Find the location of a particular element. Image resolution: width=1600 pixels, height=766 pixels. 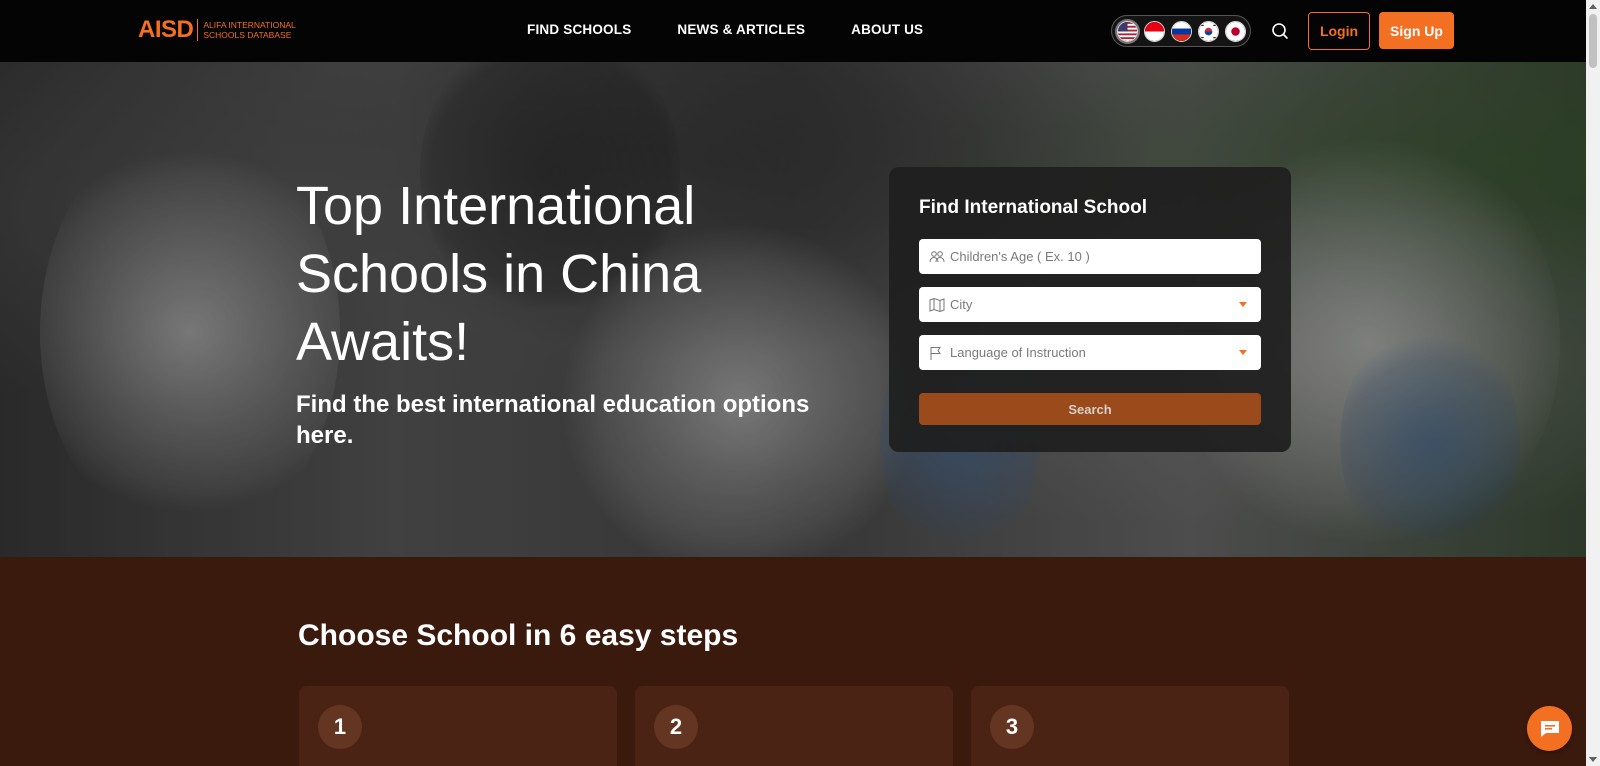

search-button: Search is located at coordinates (1090, 409).